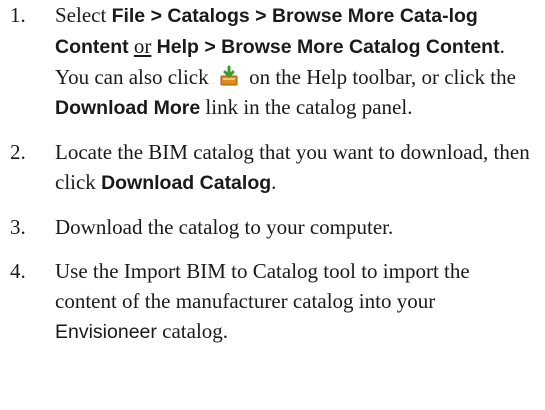 The height and width of the screenshot is (410, 545). I want to click on step-text: ., so click(274, 182).